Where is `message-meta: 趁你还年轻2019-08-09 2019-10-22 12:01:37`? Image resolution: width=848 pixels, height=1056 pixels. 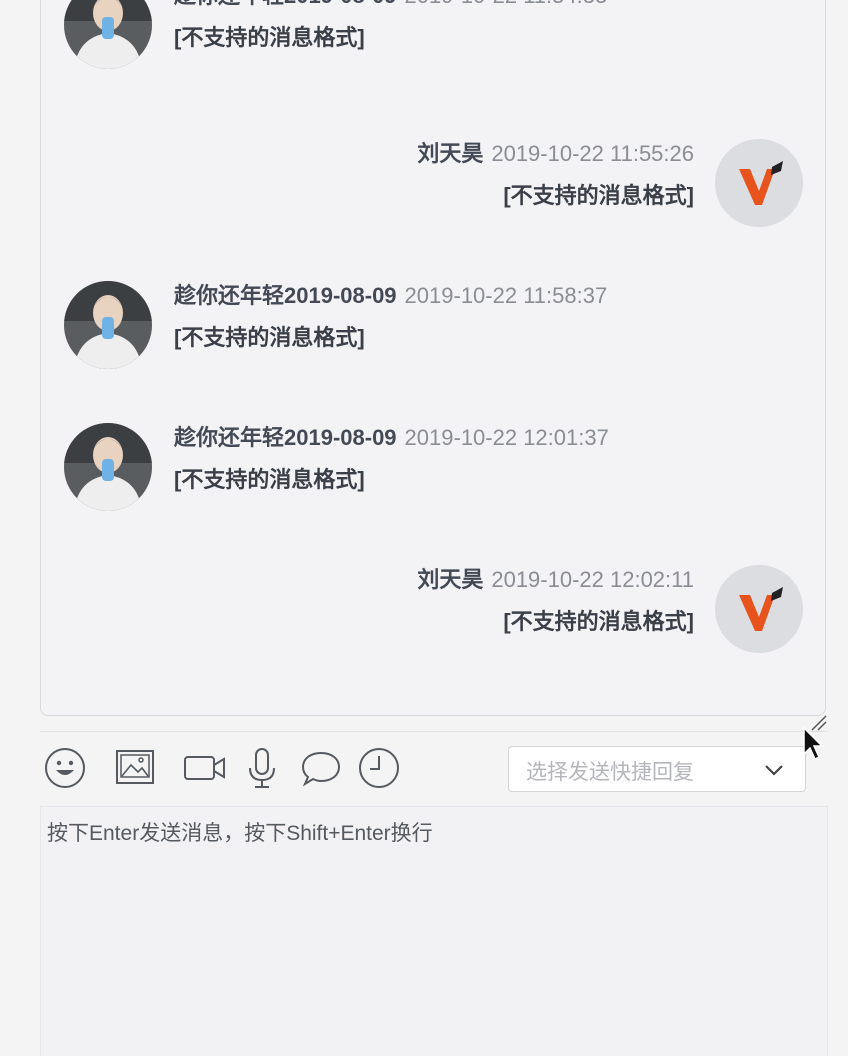
message-meta: 趁你还年轻2019-08-09 2019-10-22 12:01:37 is located at coordinates (391, 438).